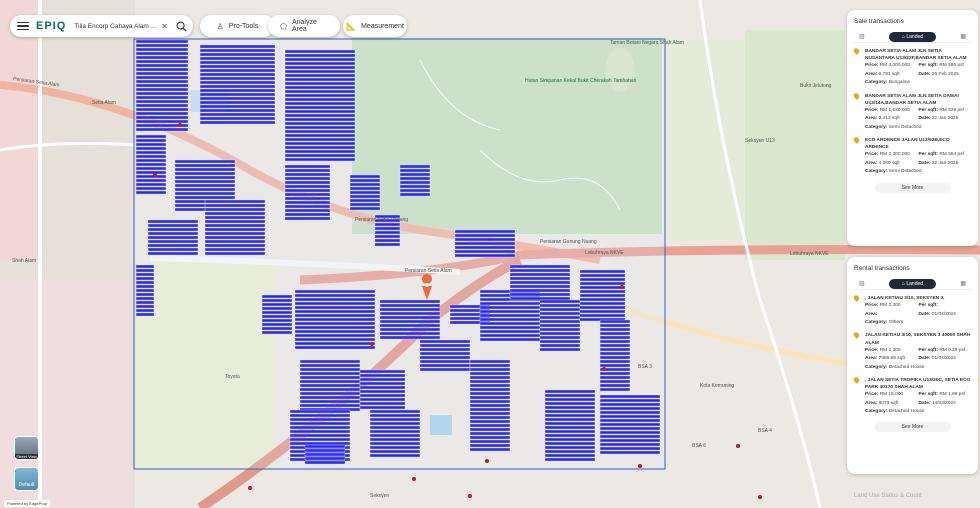 The height and width of the screenshot is (508, 980). Describe the element at coordinates (428, 271) in the screenshot. I see `road-label: Persiaran Setia Alam` at that location.